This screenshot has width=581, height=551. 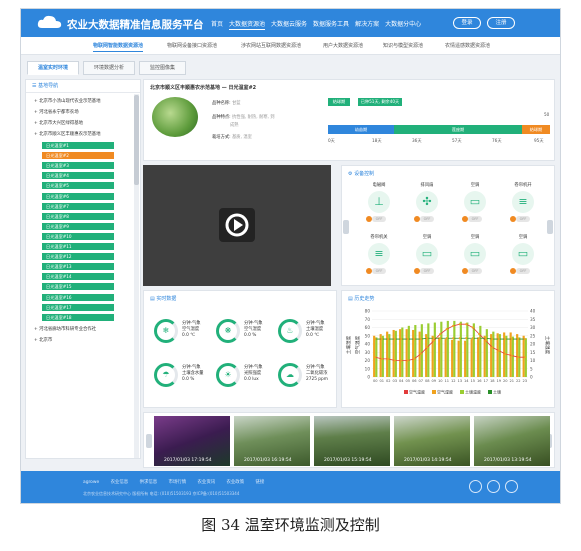 What do you see at coordinates (346, 227) in the screenshot?
I see `prev-arrow-icon` at bounding box center [346, 227].